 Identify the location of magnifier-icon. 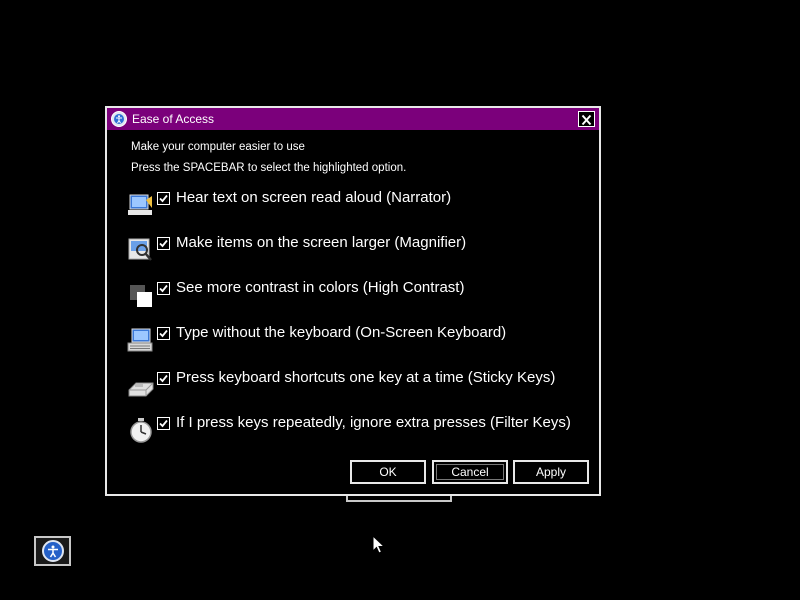
(141, 250).